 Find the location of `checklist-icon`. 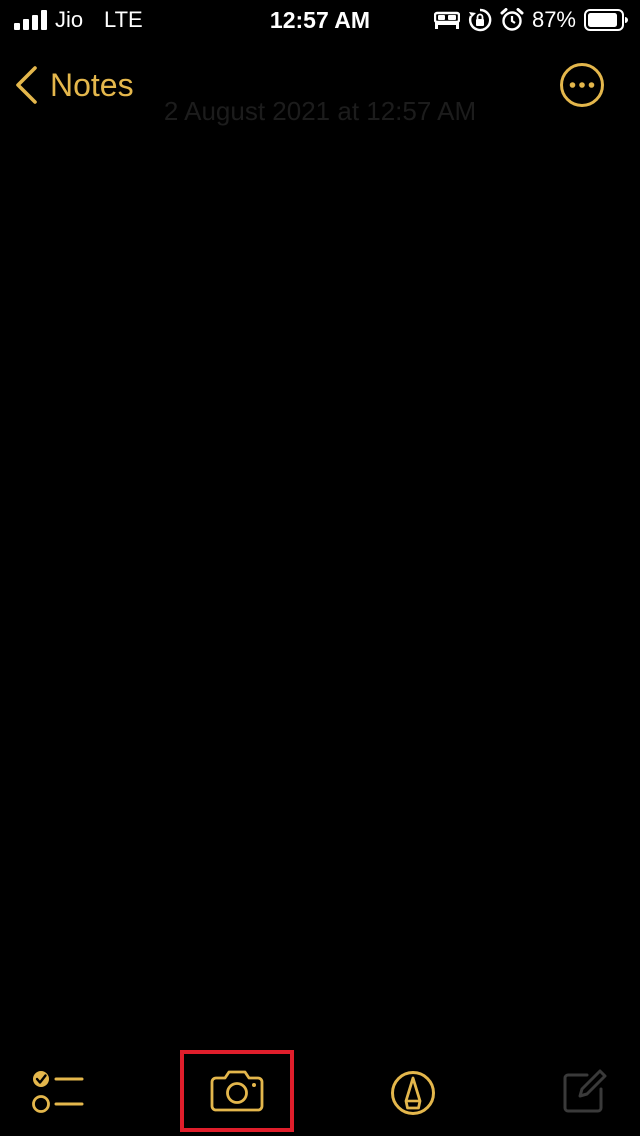

checklist-icon is located at coordinates (58, 1092).